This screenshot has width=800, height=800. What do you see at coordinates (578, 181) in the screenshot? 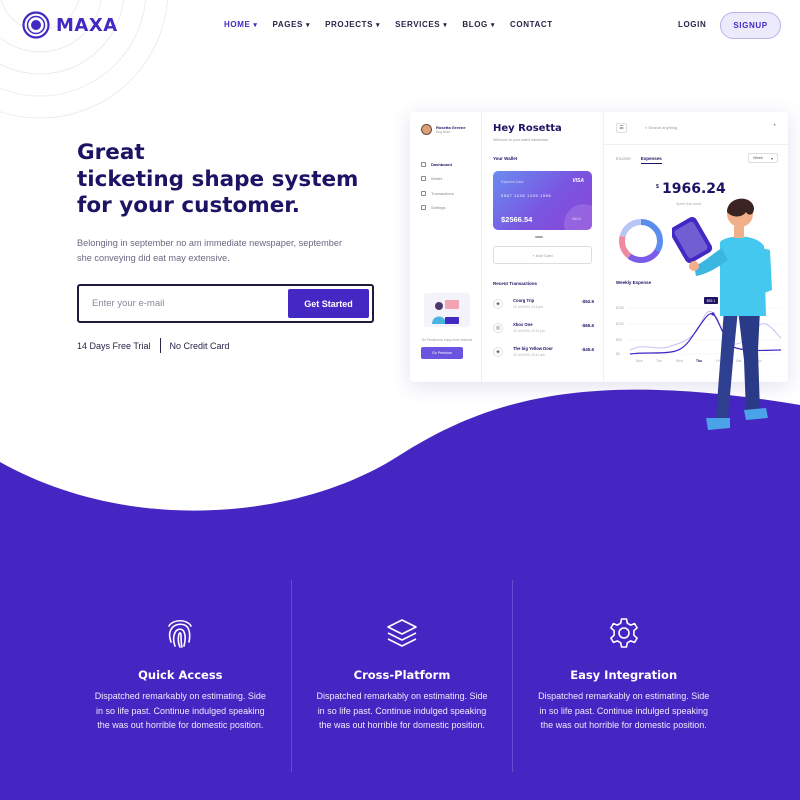
I see `visa-logo: VISA` at bounding box center [578, 181].